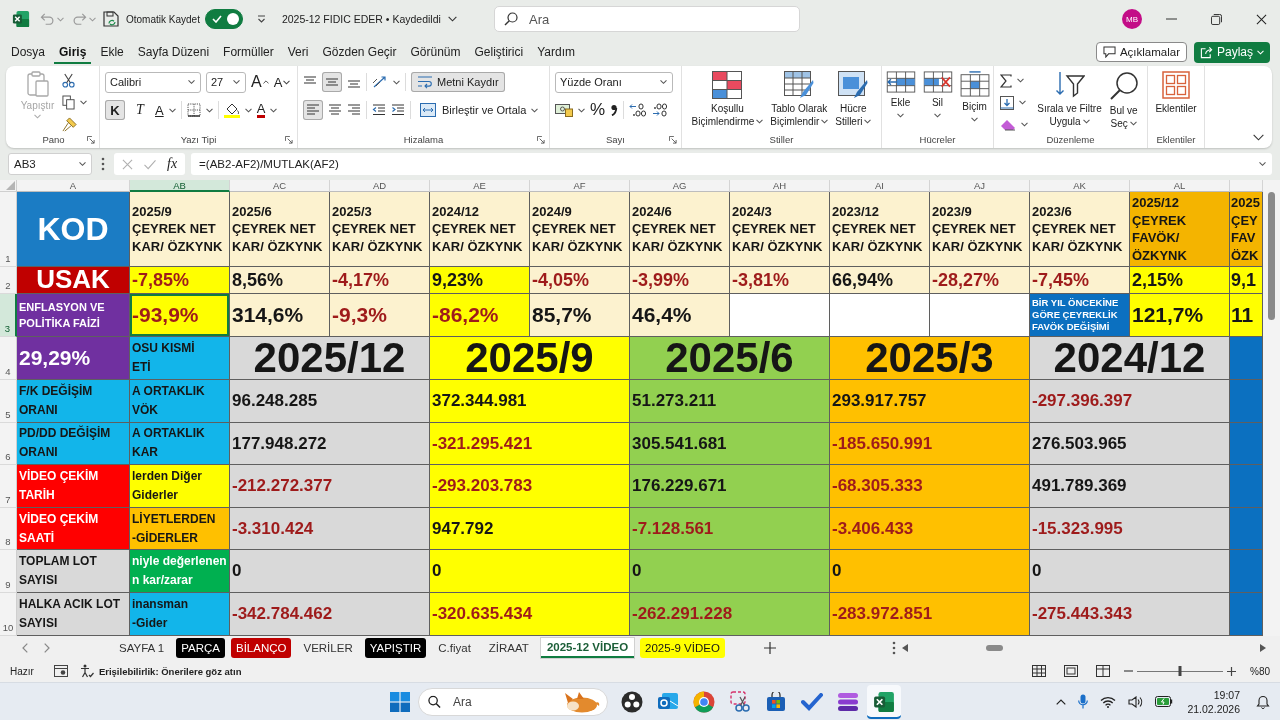  What do you see at coordinates (8, 315) in the screenshot?
I see `row-header: 3` at bounding box center [8, 315].